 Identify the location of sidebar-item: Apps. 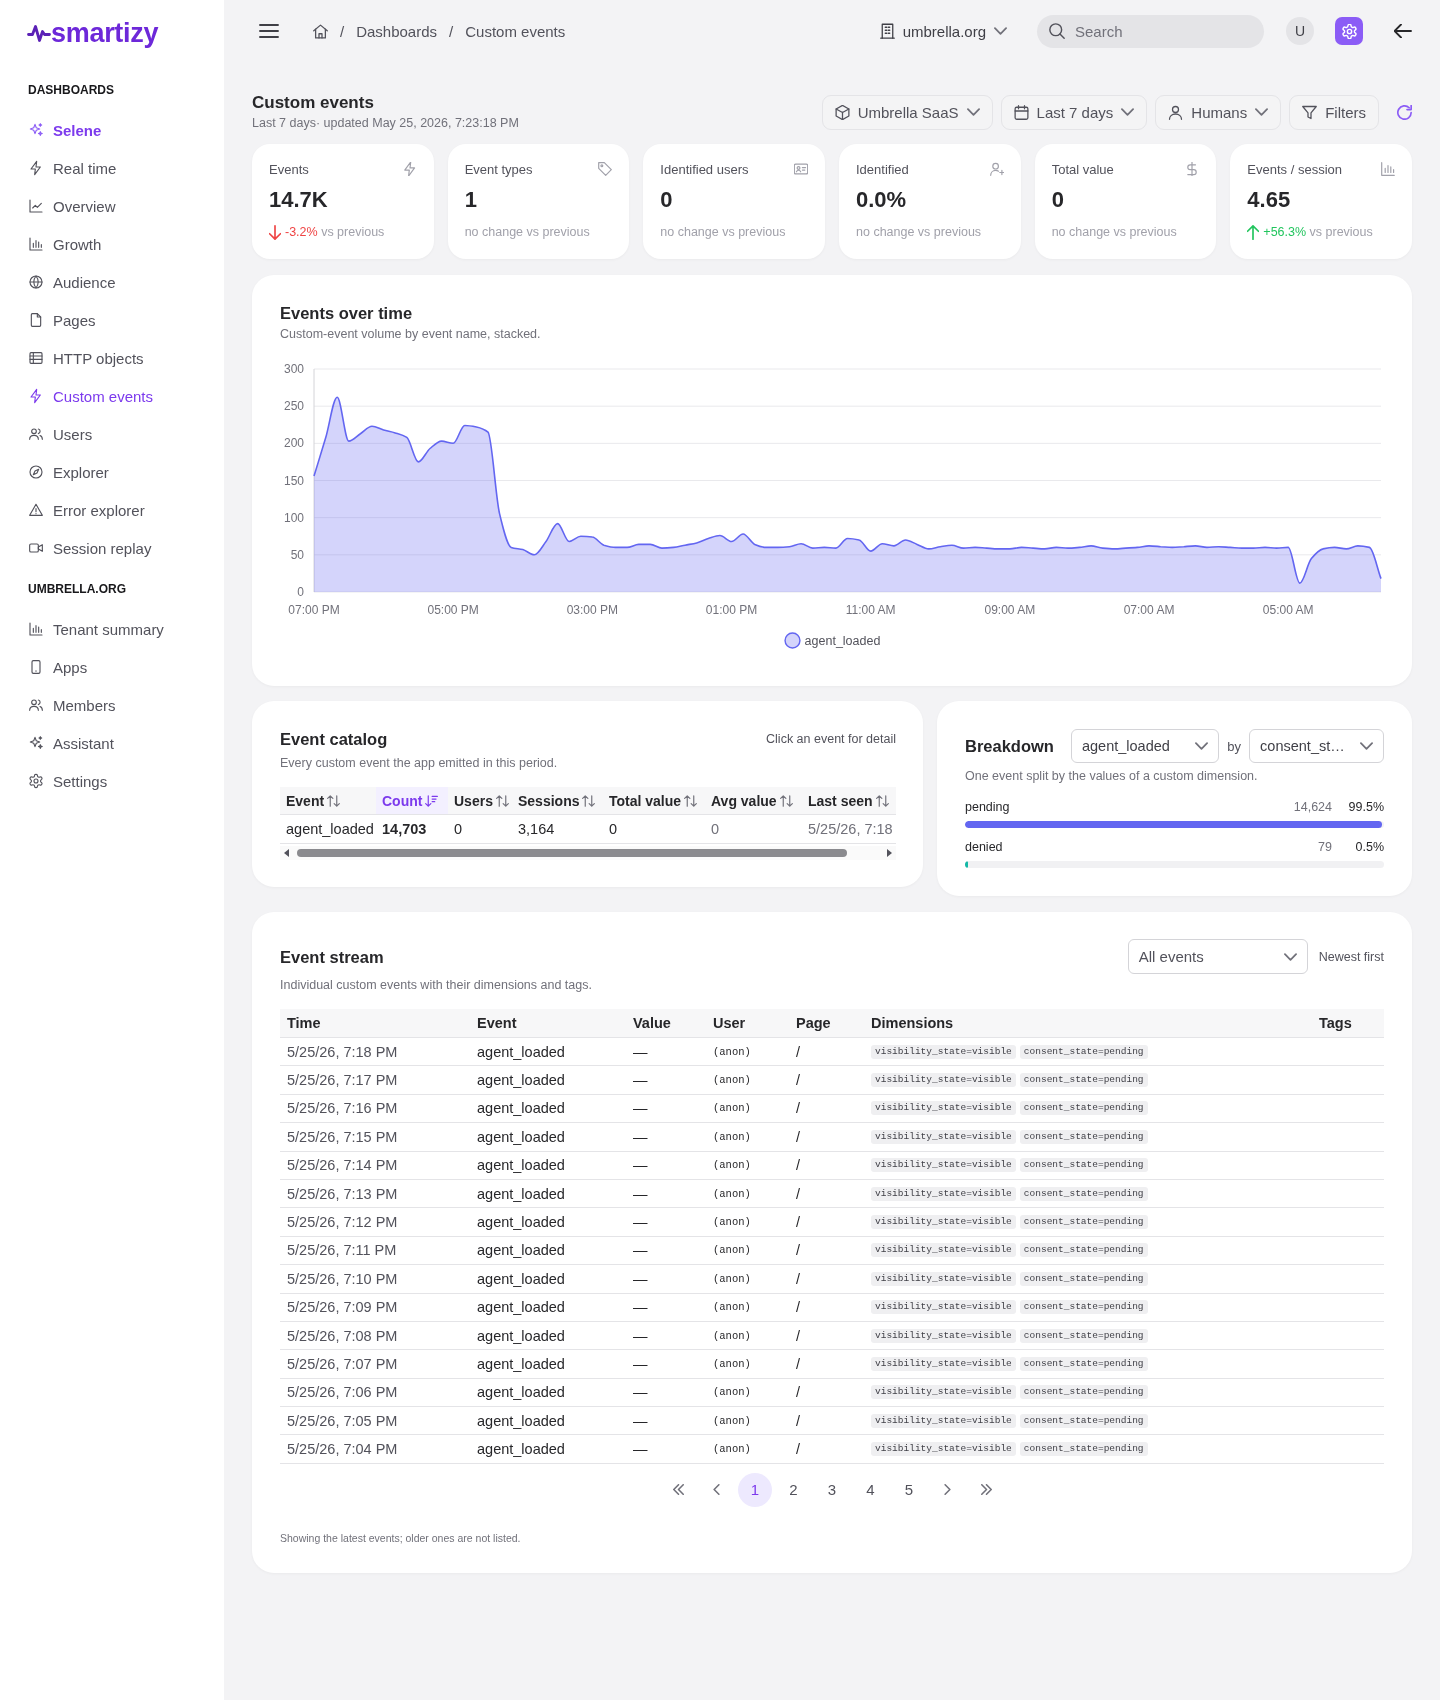
(58, 667).